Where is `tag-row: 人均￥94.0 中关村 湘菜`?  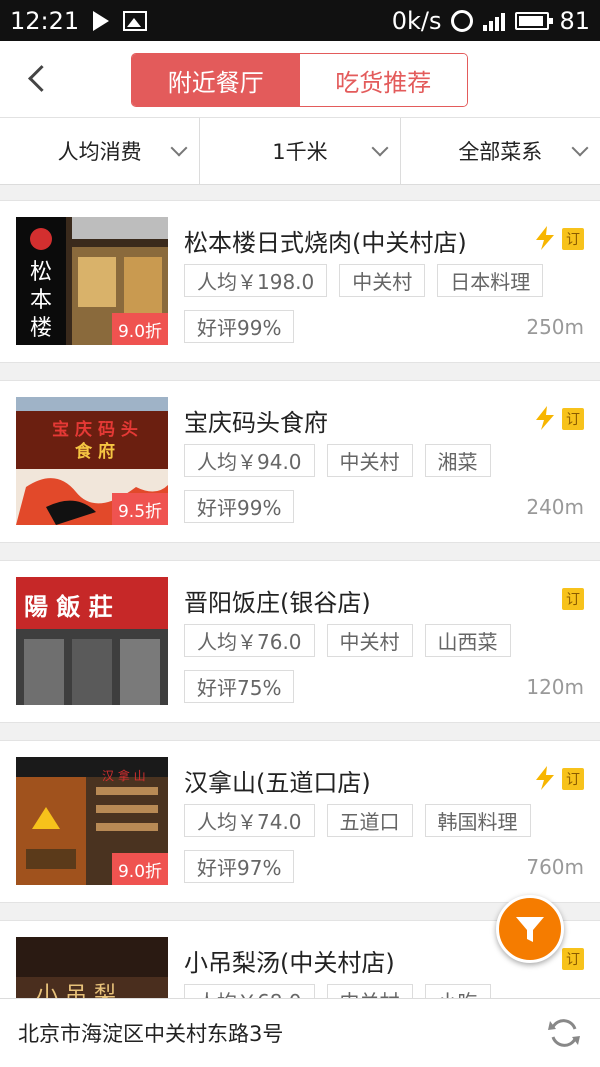
tag-row: 人均￥94.0 中关村 湘菜 is located at coordinates (337, 460).